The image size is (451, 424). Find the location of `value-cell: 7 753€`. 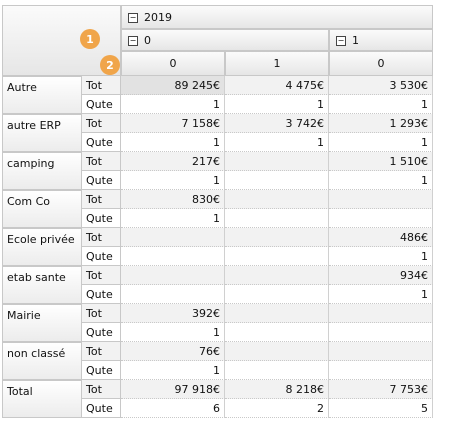

value-cell: 7 753€ is located at coordinates (381, 389).